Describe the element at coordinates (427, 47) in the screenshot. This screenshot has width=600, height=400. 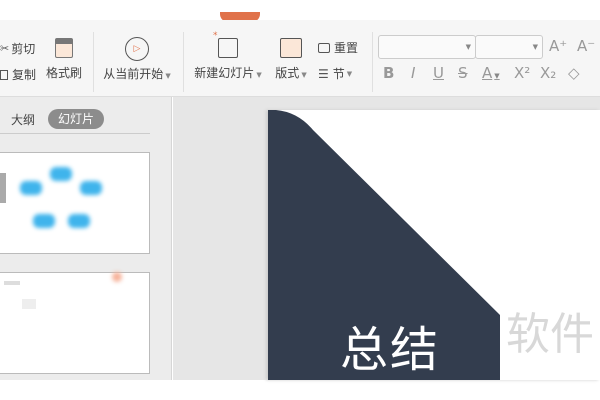
I see `font-name-select: ▼` at that location.